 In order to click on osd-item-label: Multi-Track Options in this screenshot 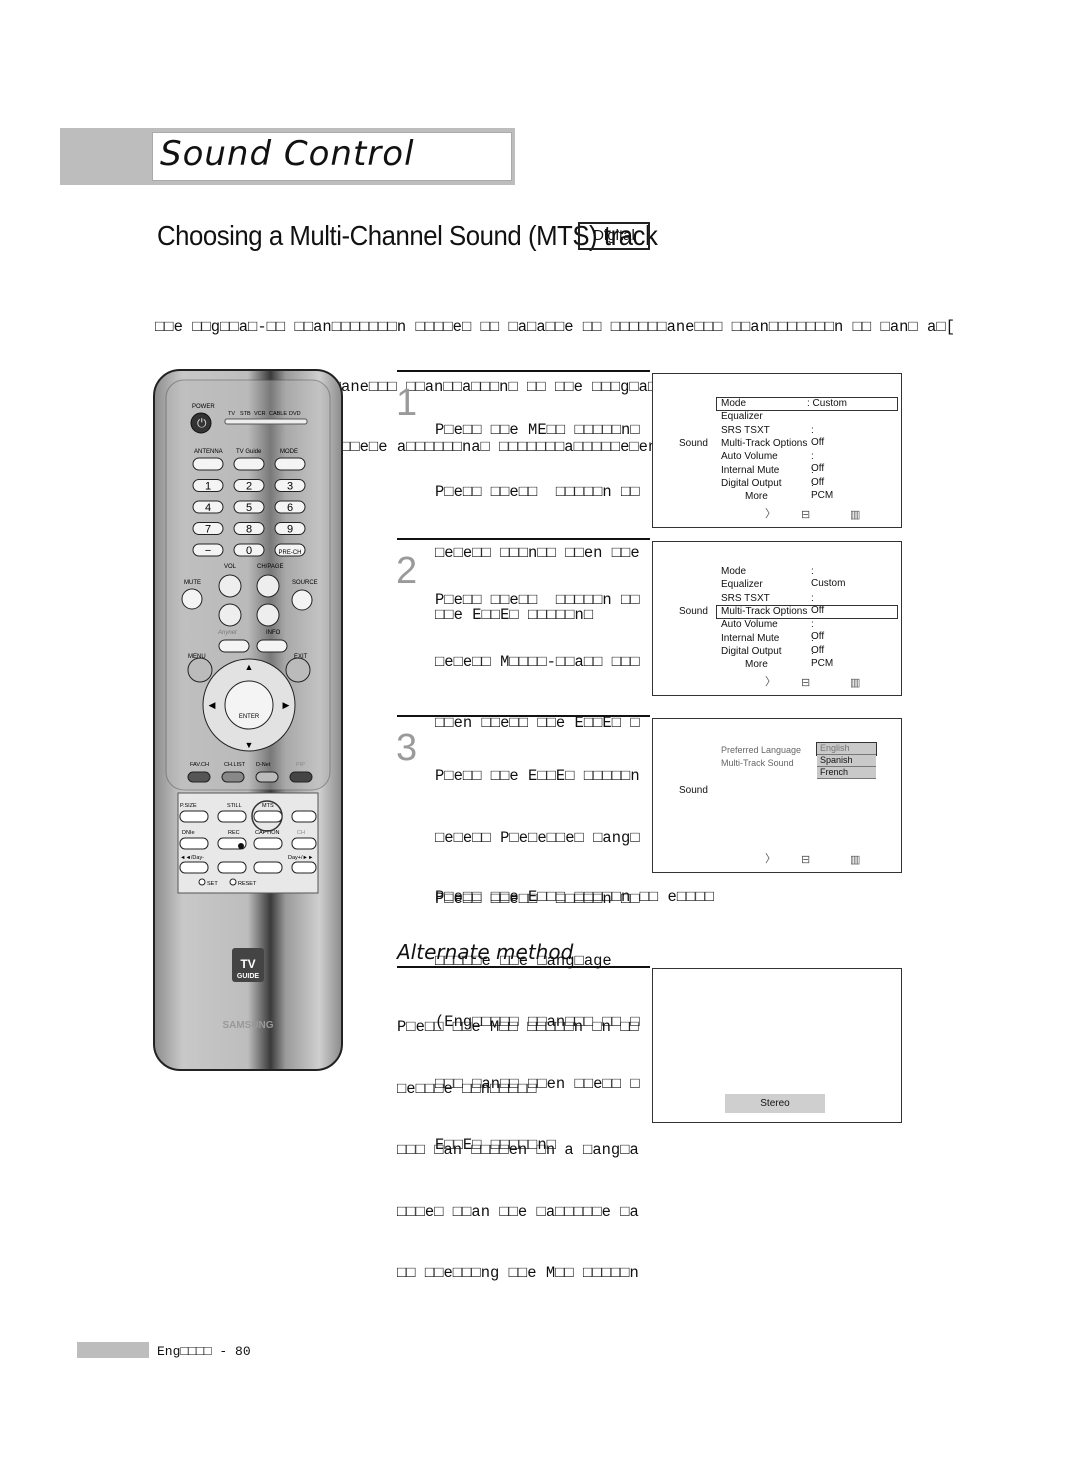, I will do `click(764, 443)`.